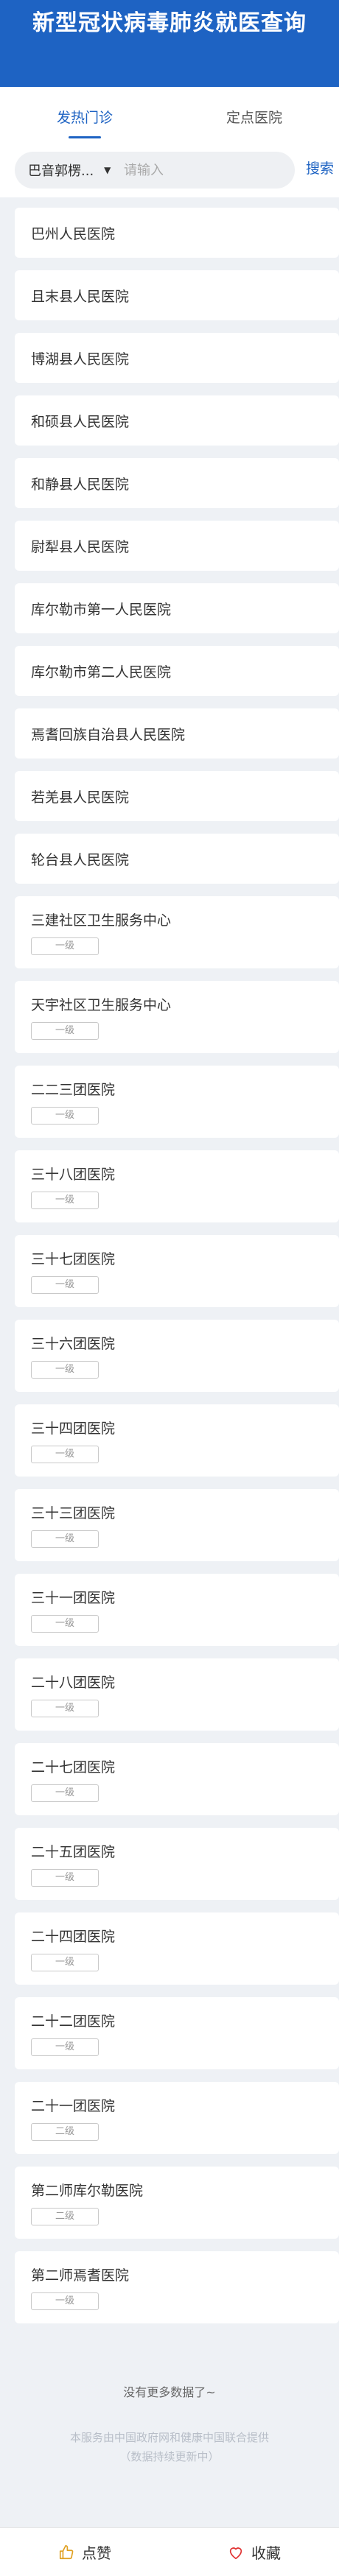 This screenshot has width=339, height=2576. I want to click on footnote: 本服务由中国政府网和健康中国联合提供 （数据持续更新中）, so click(169, 2447).